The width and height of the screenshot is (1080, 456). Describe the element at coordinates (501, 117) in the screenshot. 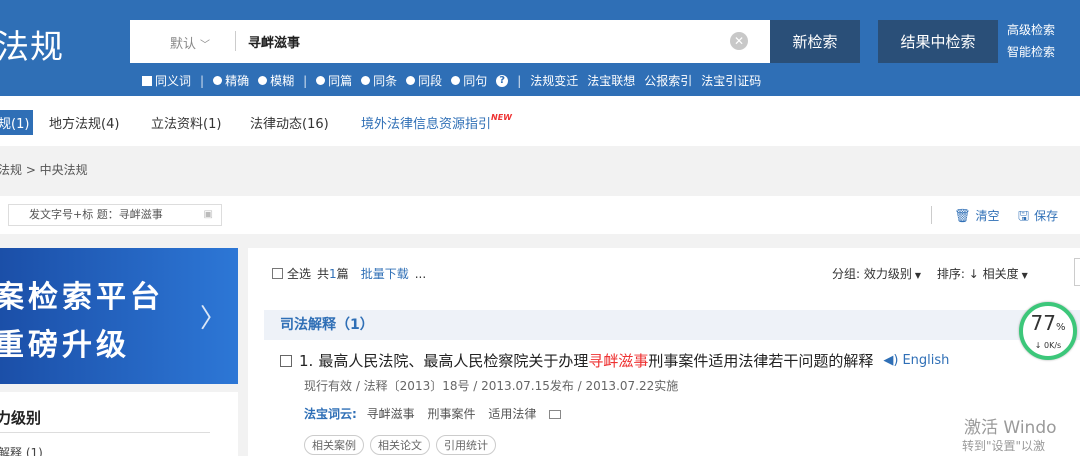

I see `new-badge: NEW` at that location.